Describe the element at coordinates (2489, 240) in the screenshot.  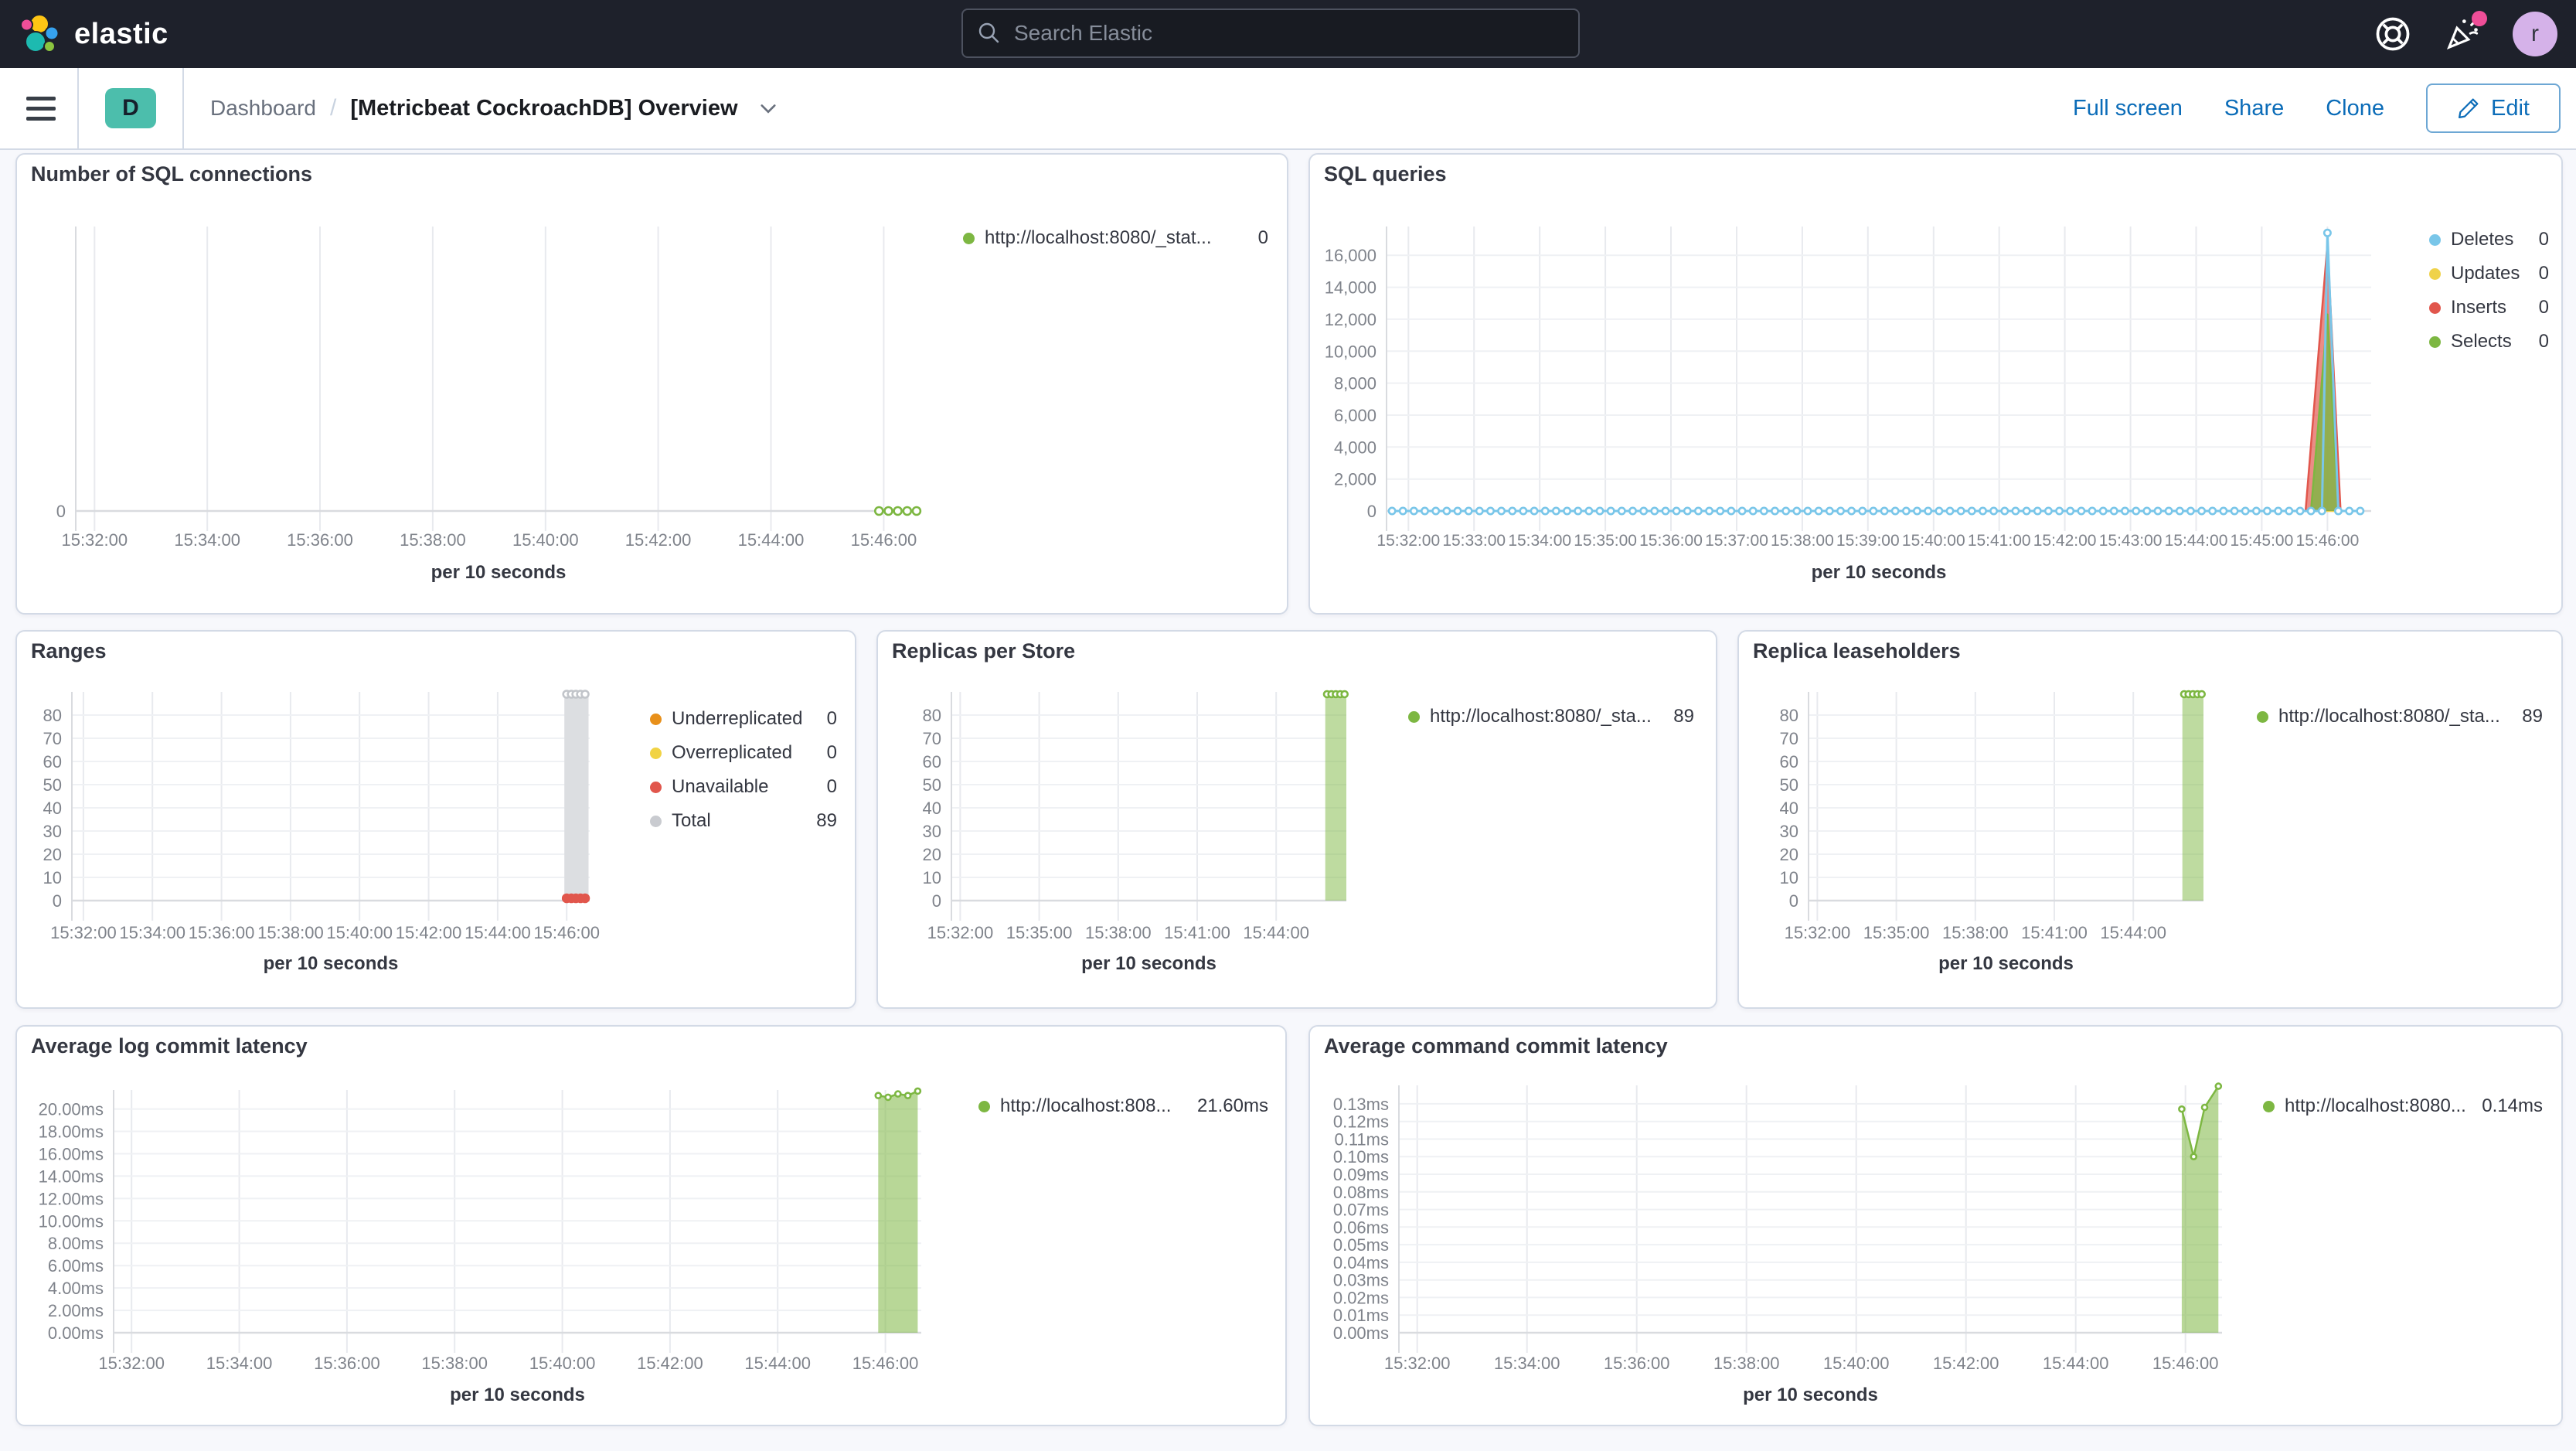
I see `legend-item: Deletes 0` at that location.